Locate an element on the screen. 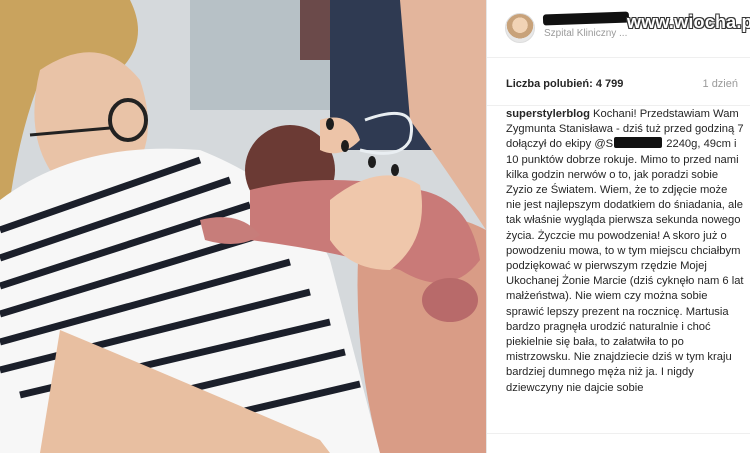 This screenshot has width=750, height=453. post-header: Szpital Kliniczny ... www.wiocha.pl is located at coordinates (618, 29).